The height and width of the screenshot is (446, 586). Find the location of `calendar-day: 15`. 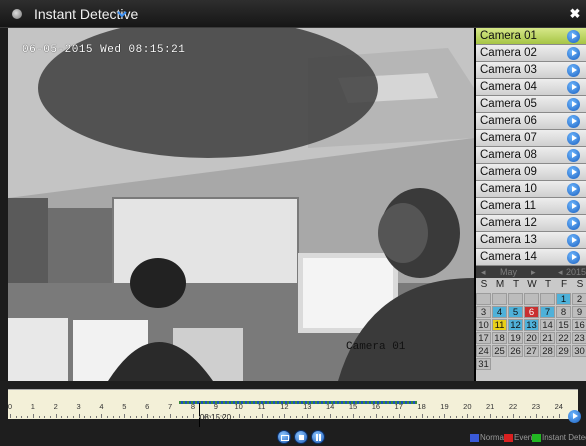

calendar-day: 15 is located at coordinates (563, 325).